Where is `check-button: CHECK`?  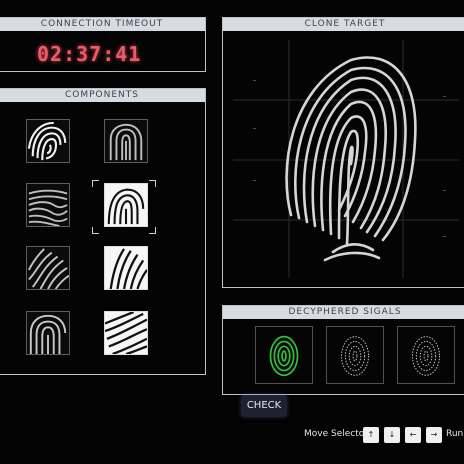
check-button: CHECK is located at coordinates (264, 406).